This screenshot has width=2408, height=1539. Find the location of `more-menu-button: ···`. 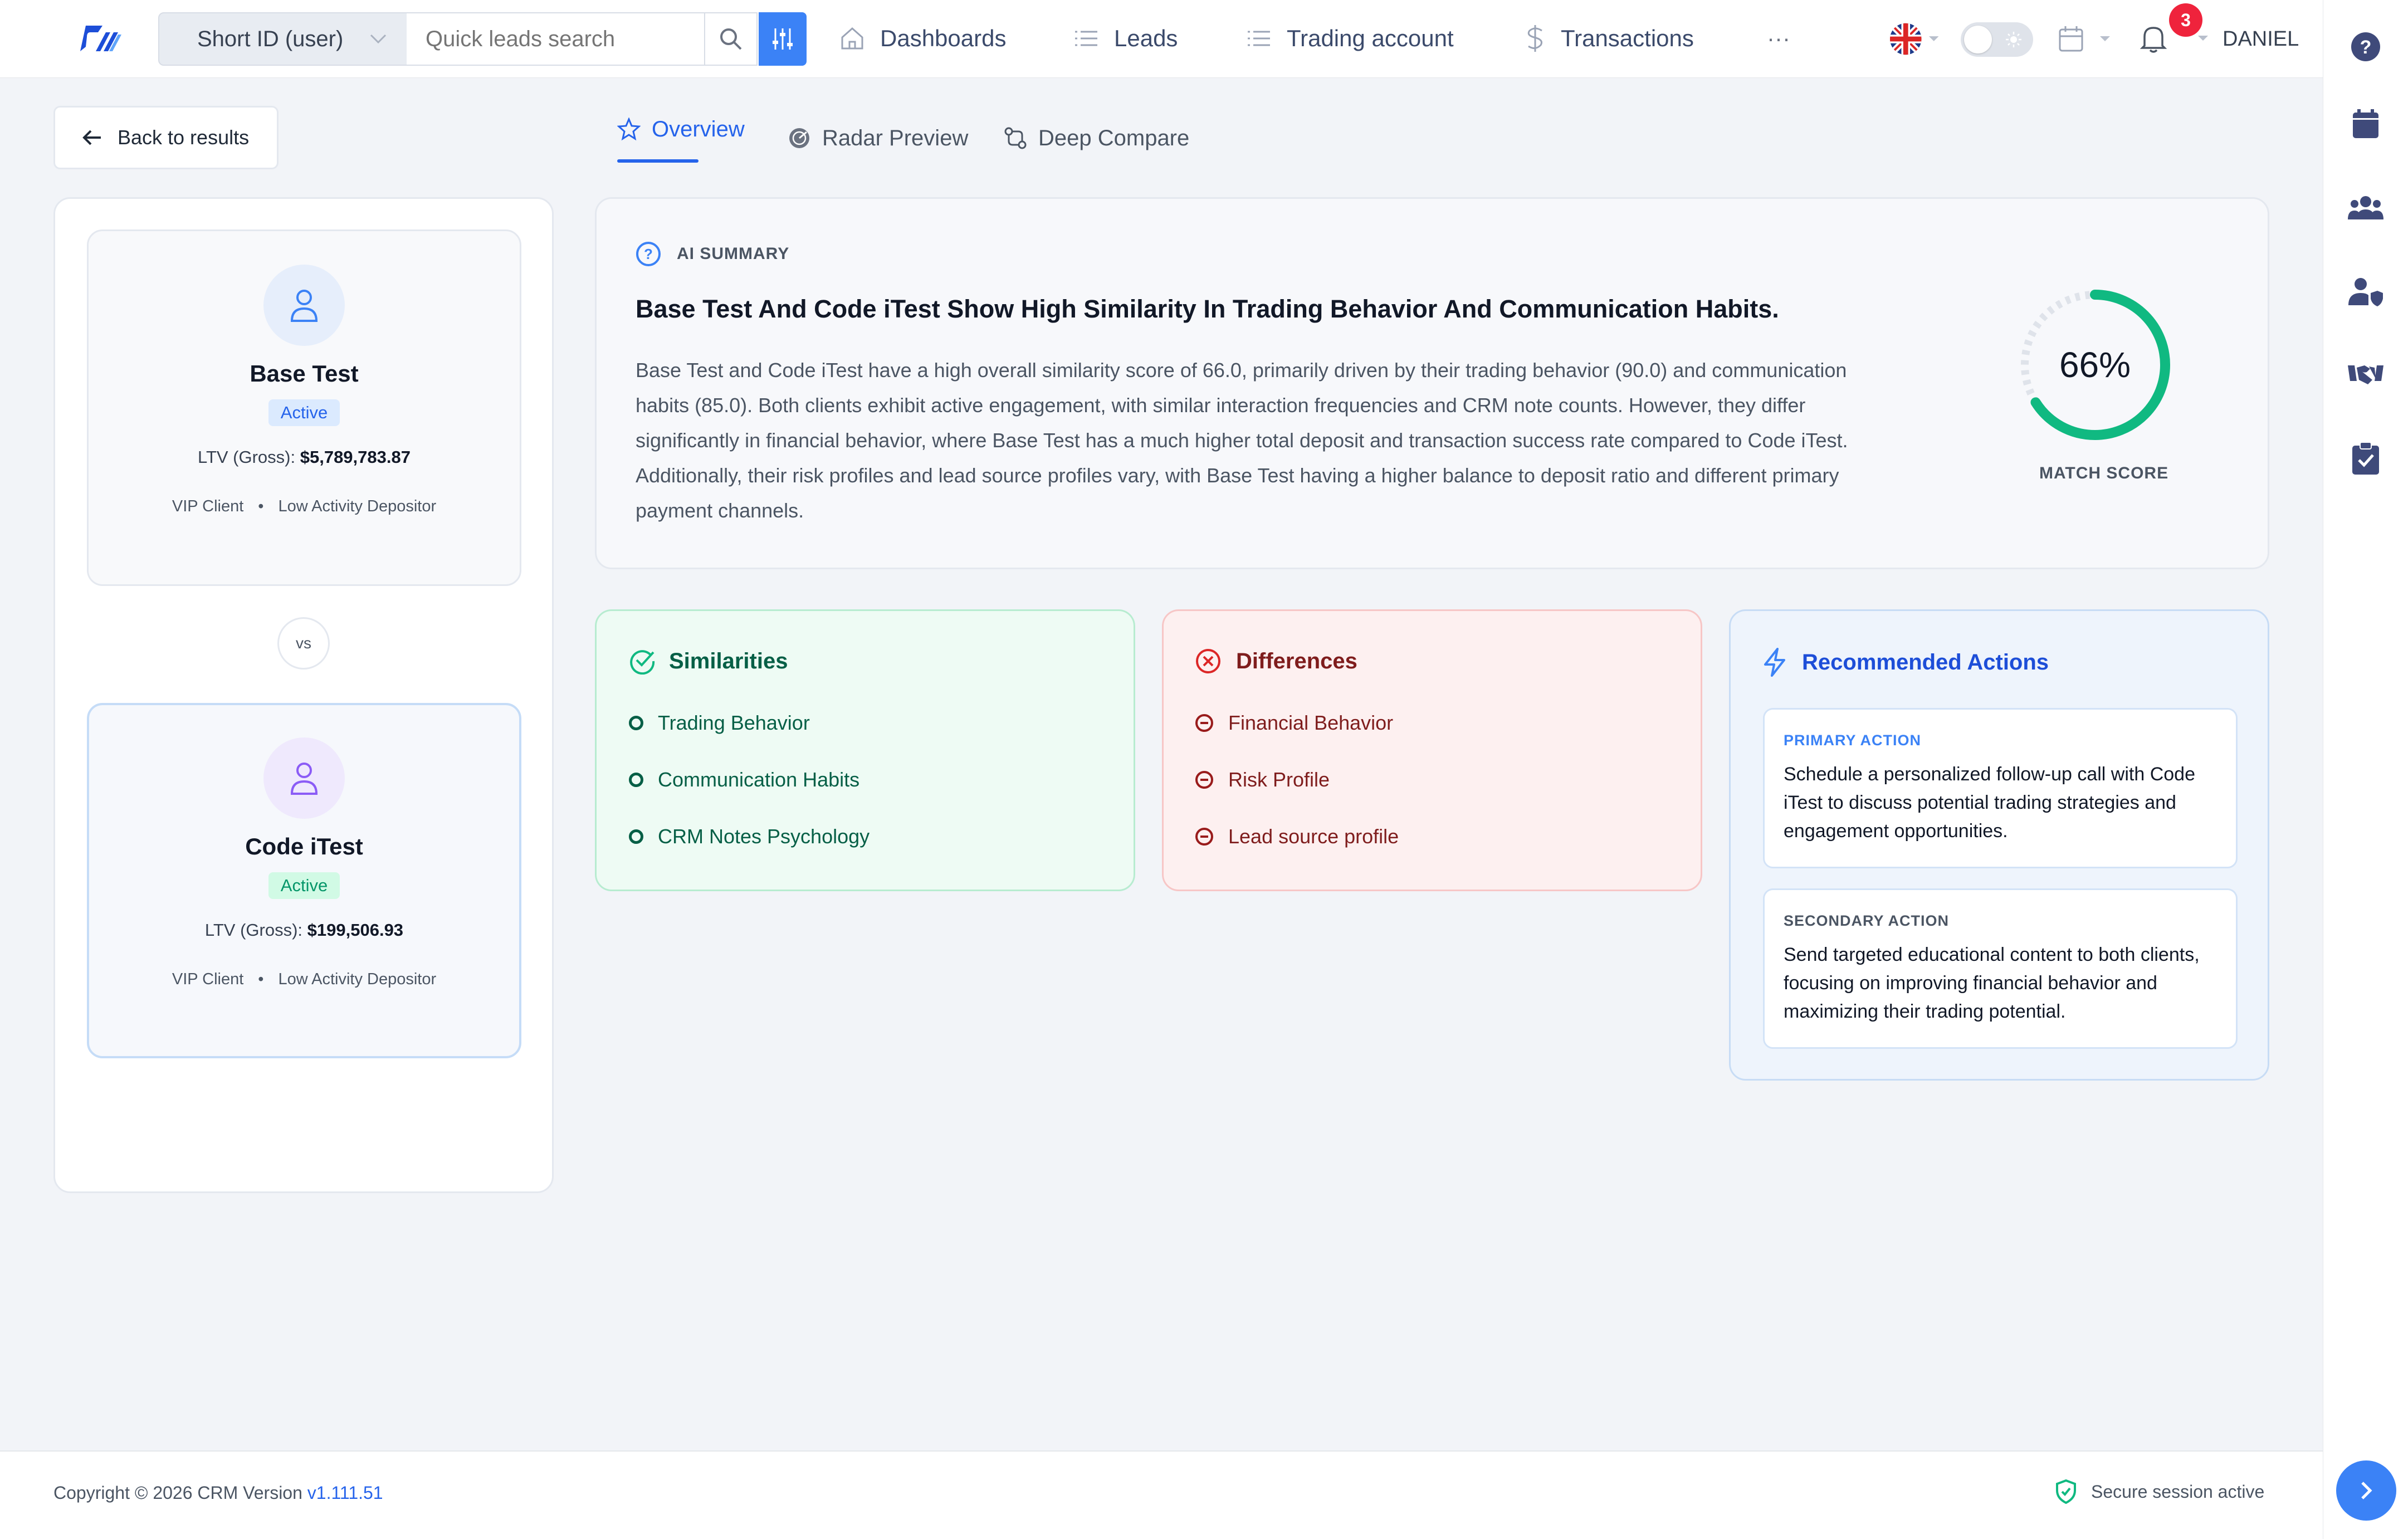

more-menu-button: ··· is located at coordinates (1778, 39).